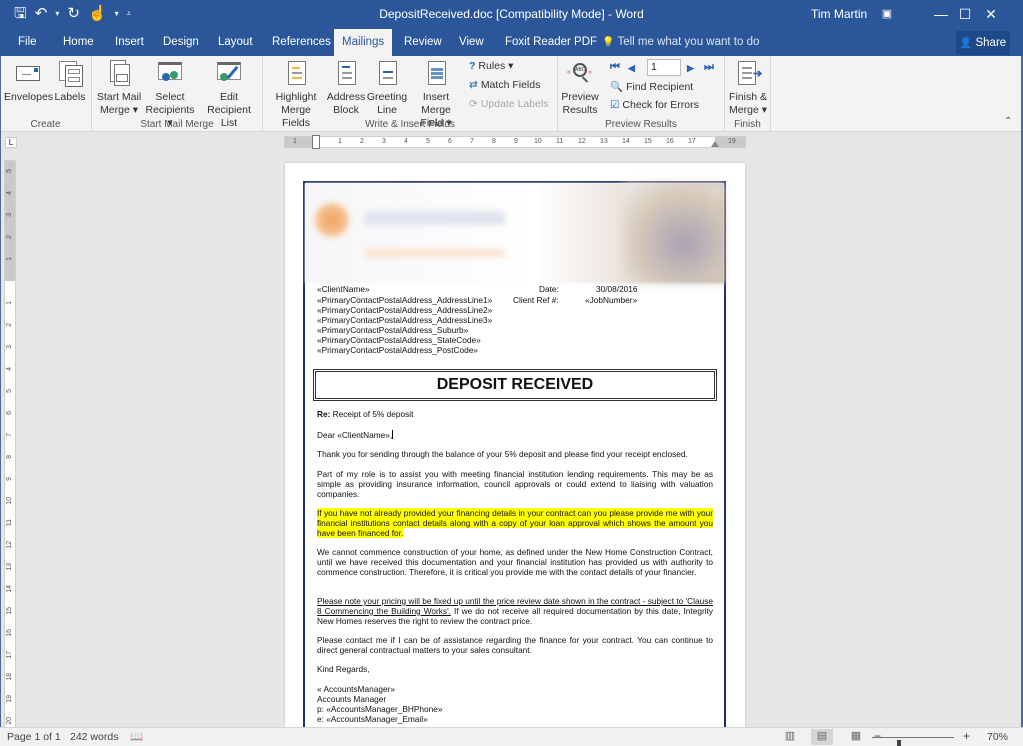  Describe the element at coordinates (491, 66) in the screenshot. I see `rules-button: ? Rules ▾` at that location.